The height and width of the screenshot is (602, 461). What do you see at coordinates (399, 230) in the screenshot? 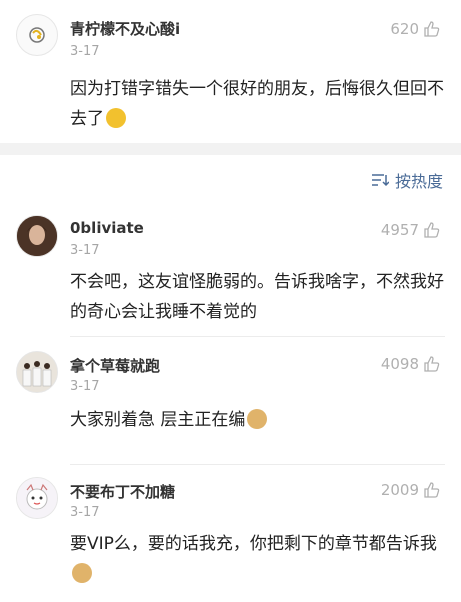
I see `like-count: 4957` at bounding box center [399, 230].